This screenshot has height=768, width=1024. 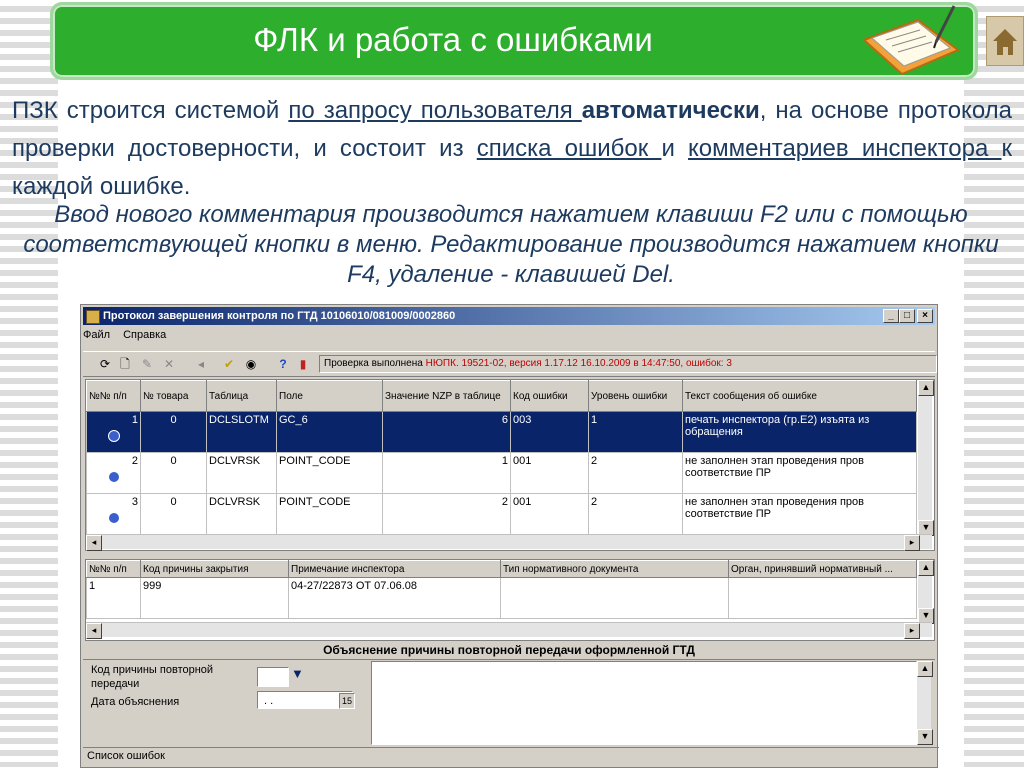 What do you see at coordinates (799, 396) in the screenshot?
I see `col-header: Текст сообщения об ошибке` at bounding box center [799, 396].